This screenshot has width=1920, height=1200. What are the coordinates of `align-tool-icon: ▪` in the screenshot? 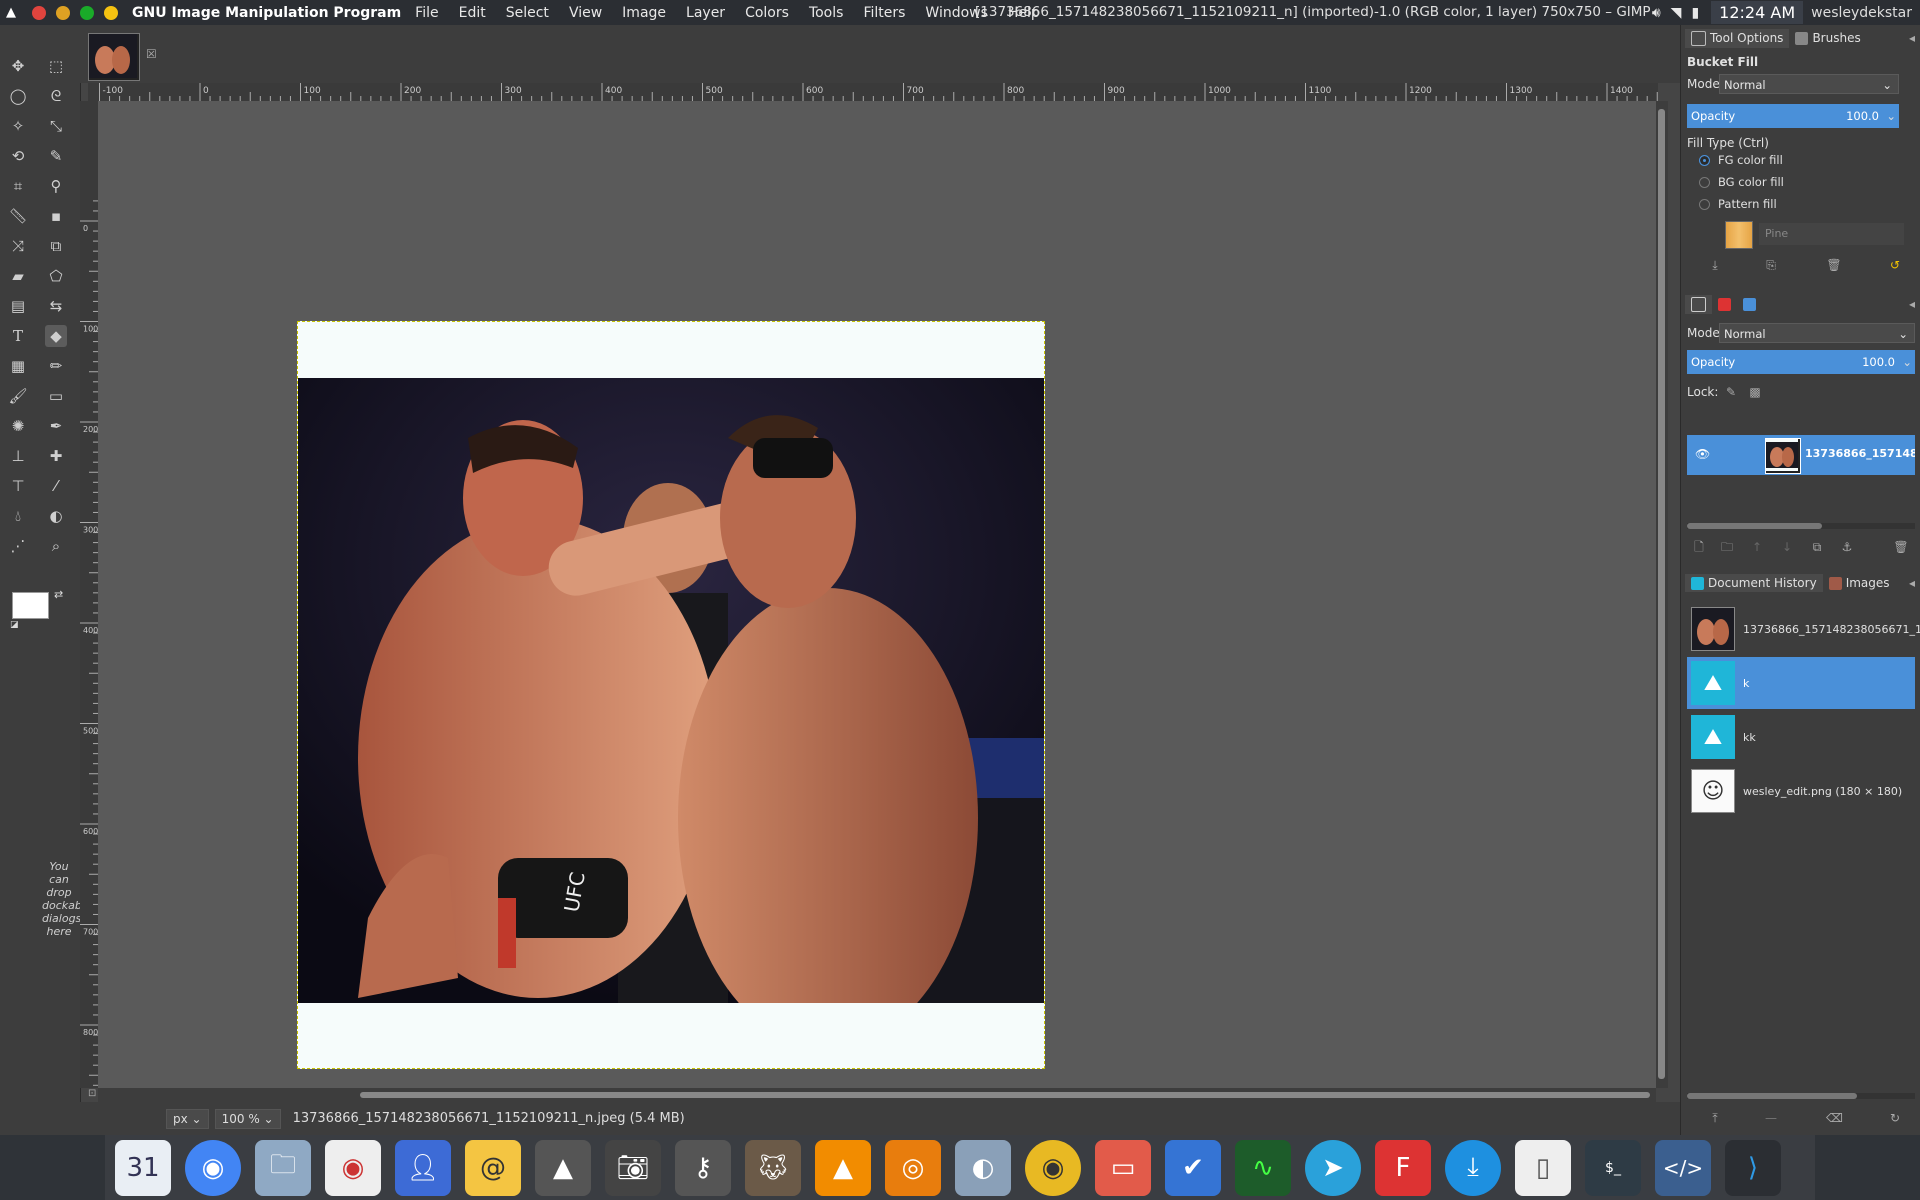 It's located at (56, 216).